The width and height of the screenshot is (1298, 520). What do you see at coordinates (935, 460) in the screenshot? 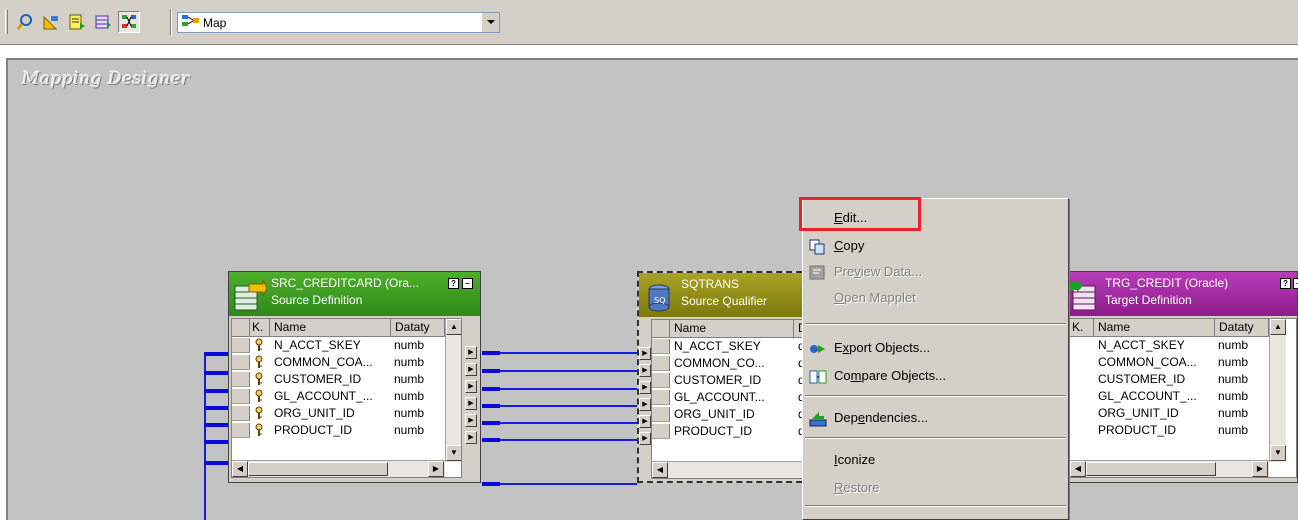
I see `menu-item-iconize: Iconize` at bounding box center [935, 460].